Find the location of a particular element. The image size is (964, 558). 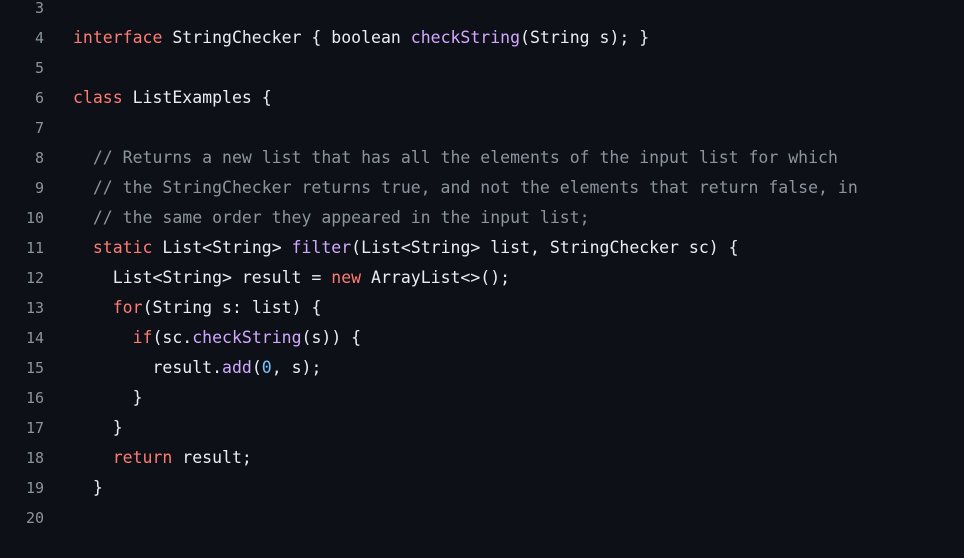

code-token: for is located at coordinates (127, 307).